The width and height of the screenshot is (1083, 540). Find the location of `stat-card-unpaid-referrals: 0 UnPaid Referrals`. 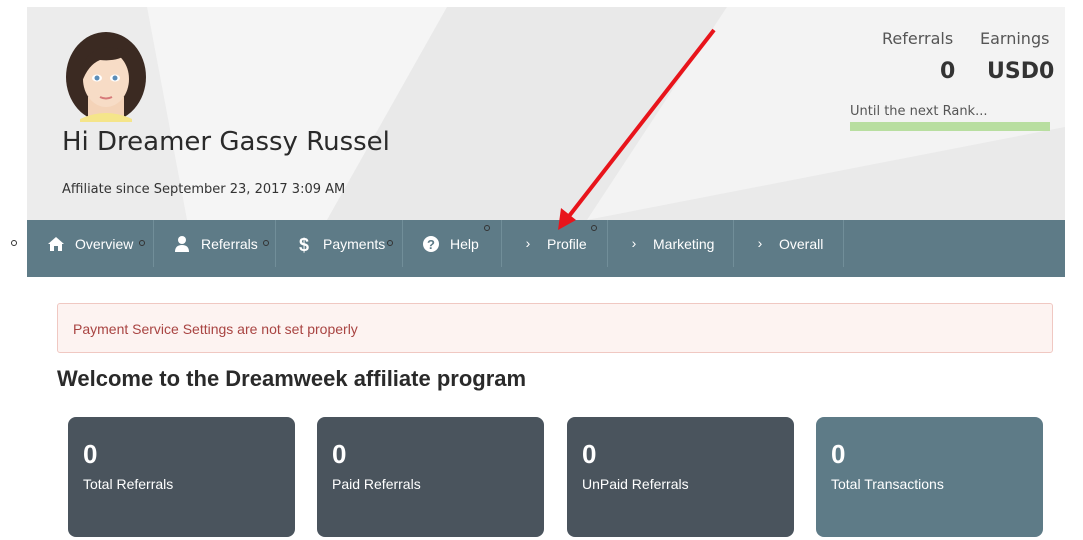

stat-card-unpaid-referrals: 0 UnPaid Referrals is located at coordinates (680, 477).